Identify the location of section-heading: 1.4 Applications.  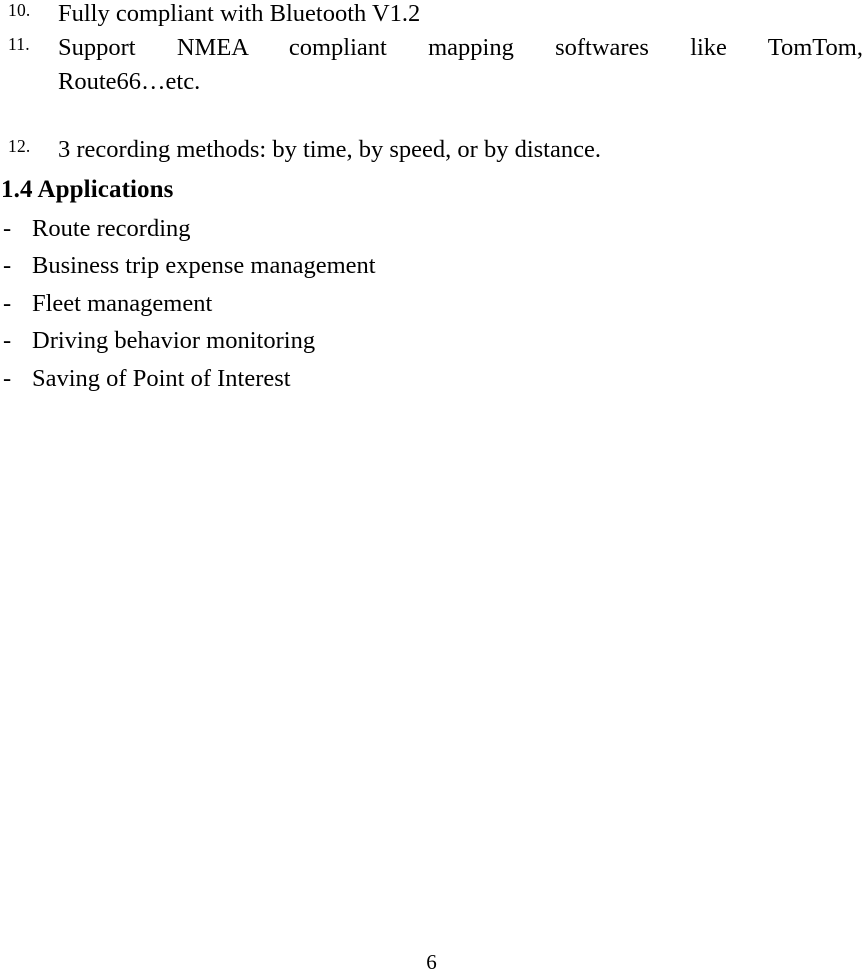
(87, 189).